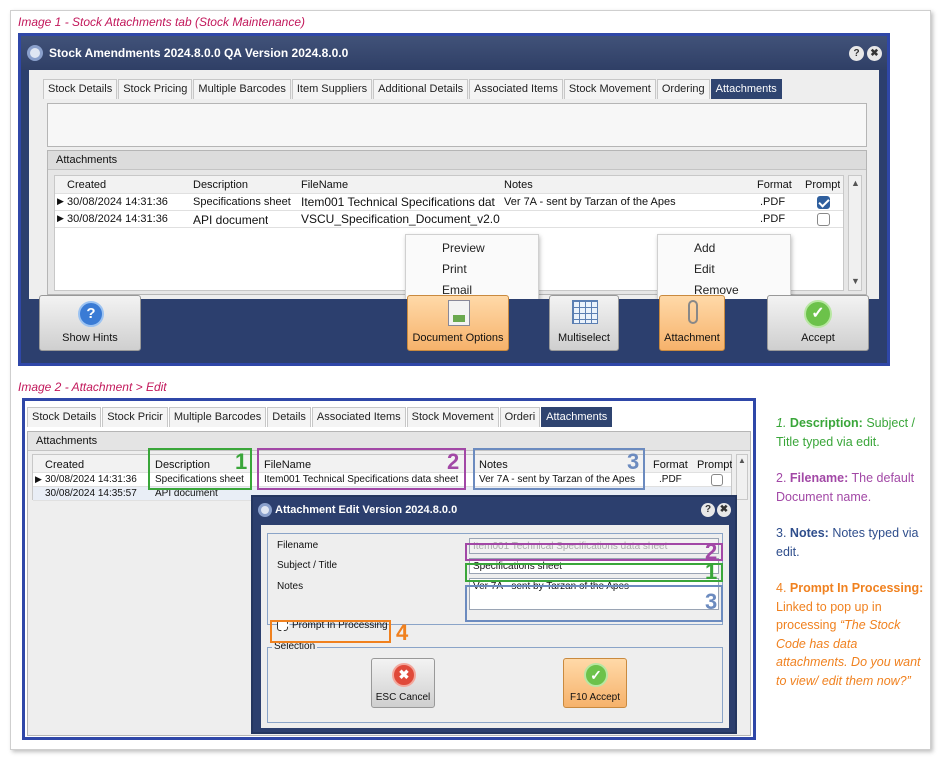 This screenshot has width=942, height=758. Describe the element at coordinates (590, 202) in the screenshot. I see `cell-notes: Ver 7A - sent by Tarzan of the Apes` at that location.